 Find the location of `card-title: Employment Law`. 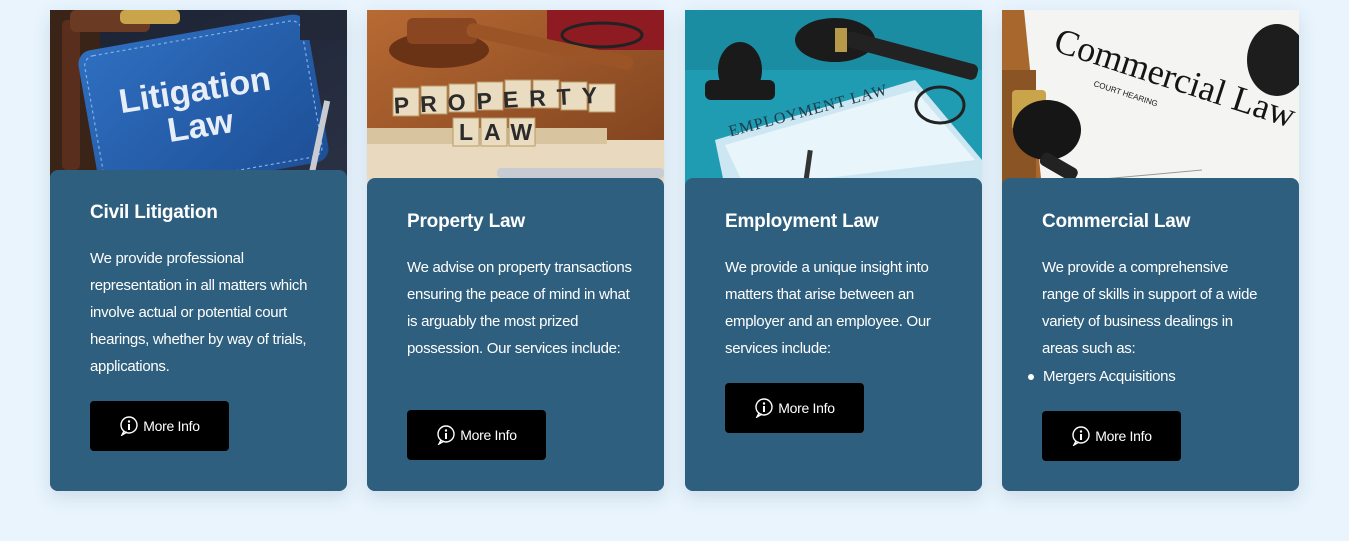

card-title: Employment Law is located at coordinates (802, 221).